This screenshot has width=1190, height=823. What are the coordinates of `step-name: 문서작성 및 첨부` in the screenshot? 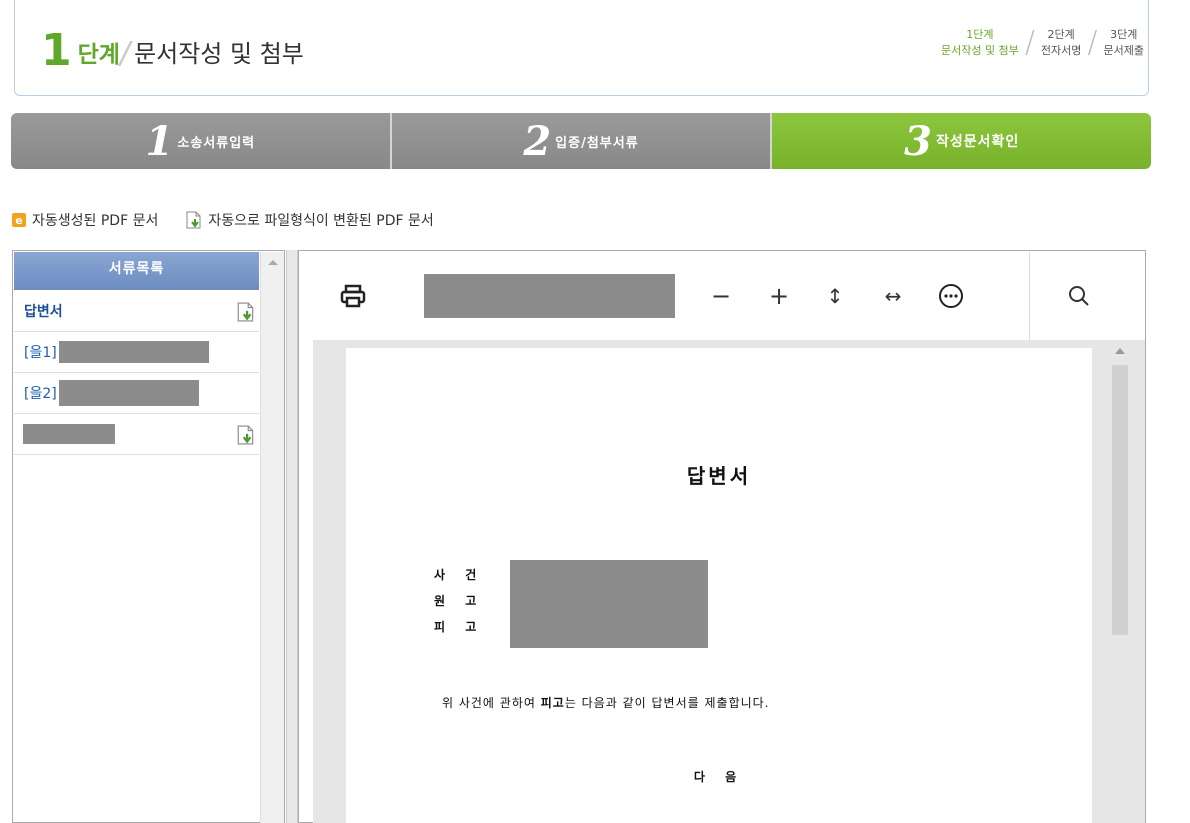 It's located at (219, 54).